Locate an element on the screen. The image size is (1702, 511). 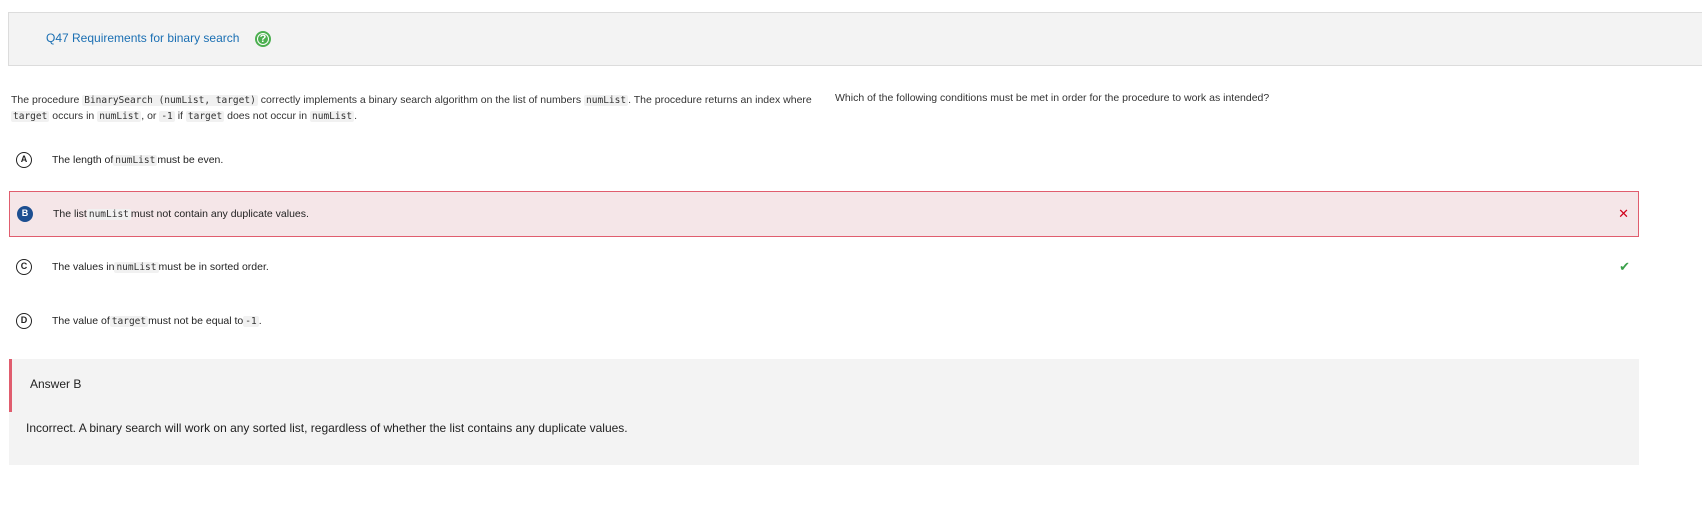
option-letter: D is located at coordinates (24, 321).